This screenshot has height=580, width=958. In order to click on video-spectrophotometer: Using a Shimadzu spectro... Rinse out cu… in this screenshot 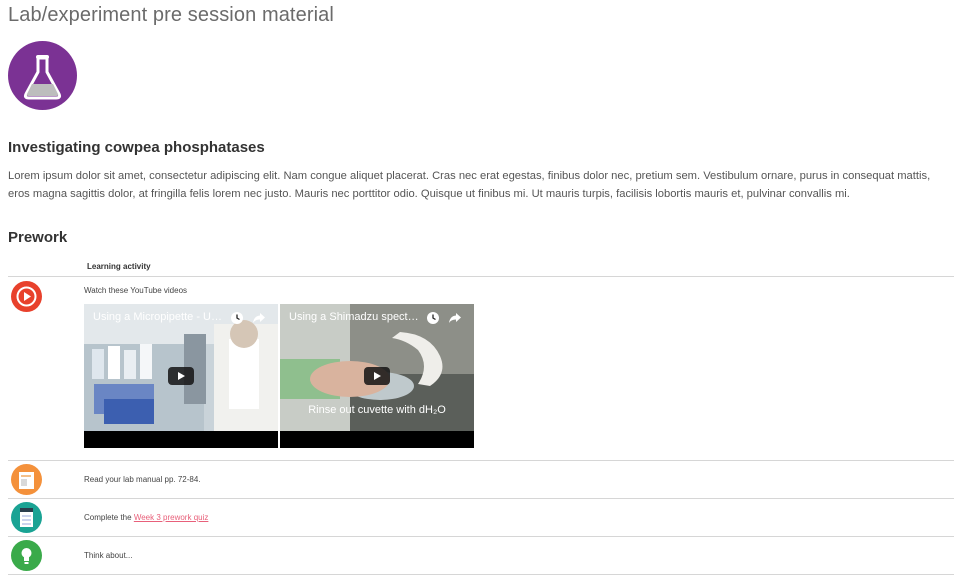, I will do `click(377, 376)`.